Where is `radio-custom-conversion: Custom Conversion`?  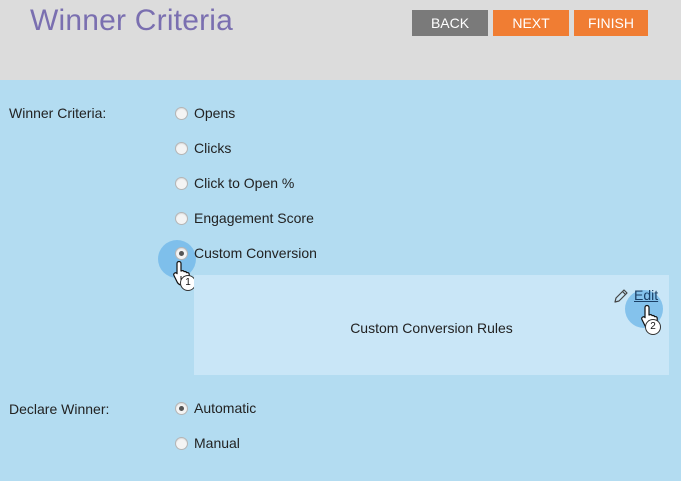
radio-custom-conversion: Custom Conversion is located at coordinates (246, 253).